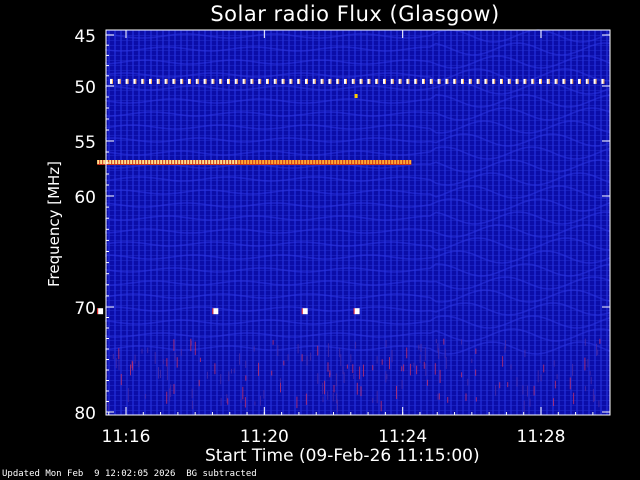  What do you see at coordinates (264, 437) in the screenshot?
I see `x-tick-label: 11:20` at bounding box center [264, 437].